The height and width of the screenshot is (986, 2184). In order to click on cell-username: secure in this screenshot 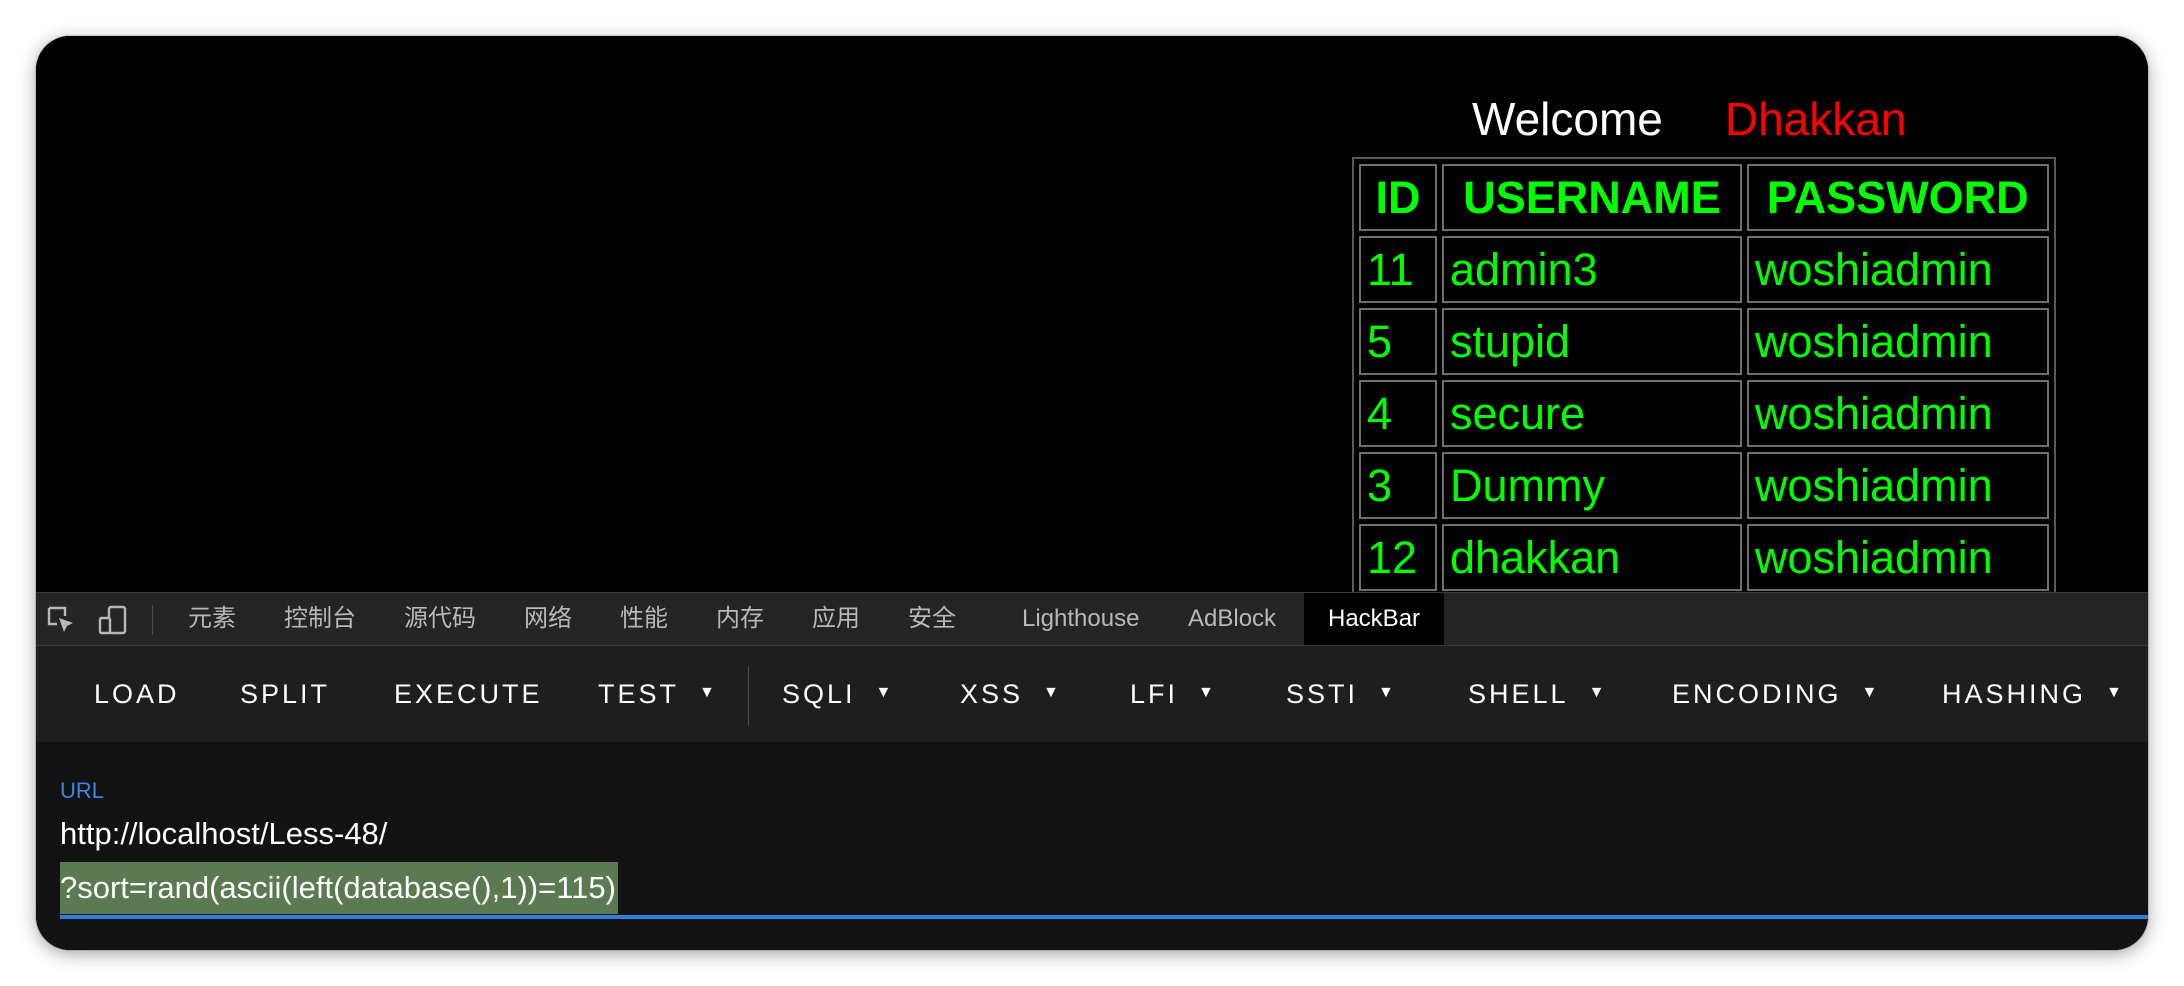, I will do `click(1592, 413)`.